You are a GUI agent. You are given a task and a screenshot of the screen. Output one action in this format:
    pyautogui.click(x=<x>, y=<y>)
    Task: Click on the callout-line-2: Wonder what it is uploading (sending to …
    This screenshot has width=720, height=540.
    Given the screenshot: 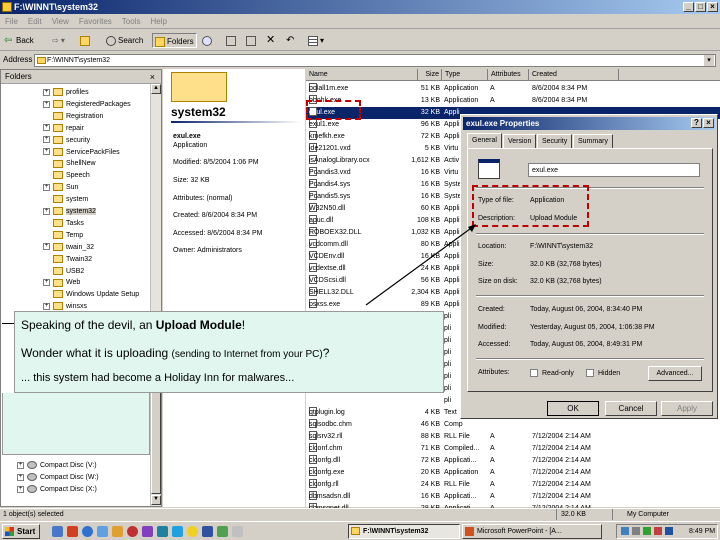 What is the action you would take?
    pyautogui.click(x=175, y=353)
    